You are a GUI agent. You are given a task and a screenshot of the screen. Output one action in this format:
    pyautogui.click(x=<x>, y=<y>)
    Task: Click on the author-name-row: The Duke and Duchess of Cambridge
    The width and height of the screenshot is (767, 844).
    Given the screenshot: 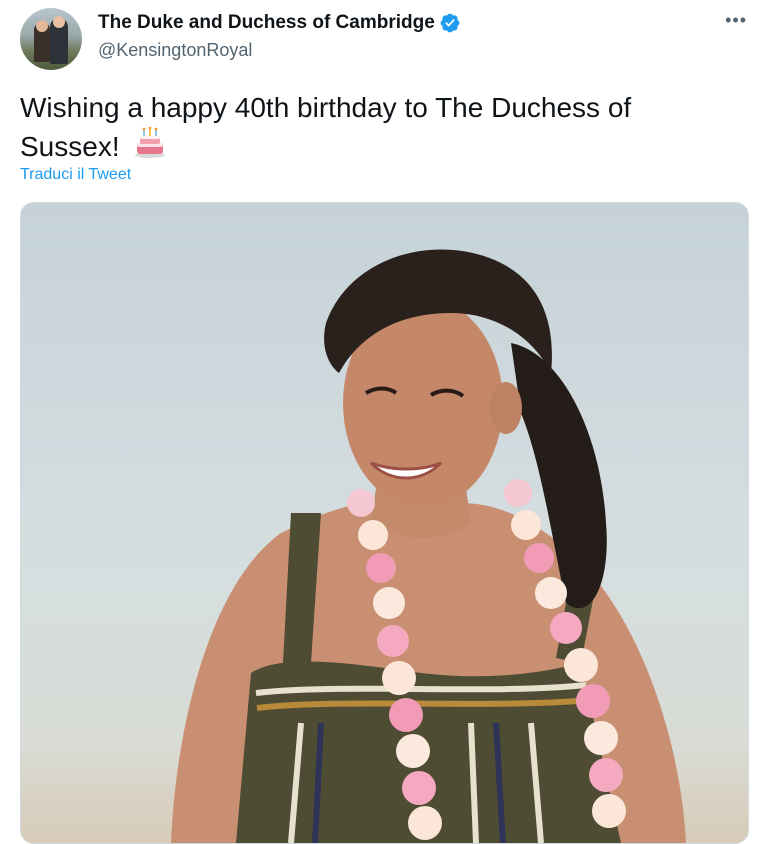 What is the action you would take?
    pyautogui.click(x=279, y=23)
    